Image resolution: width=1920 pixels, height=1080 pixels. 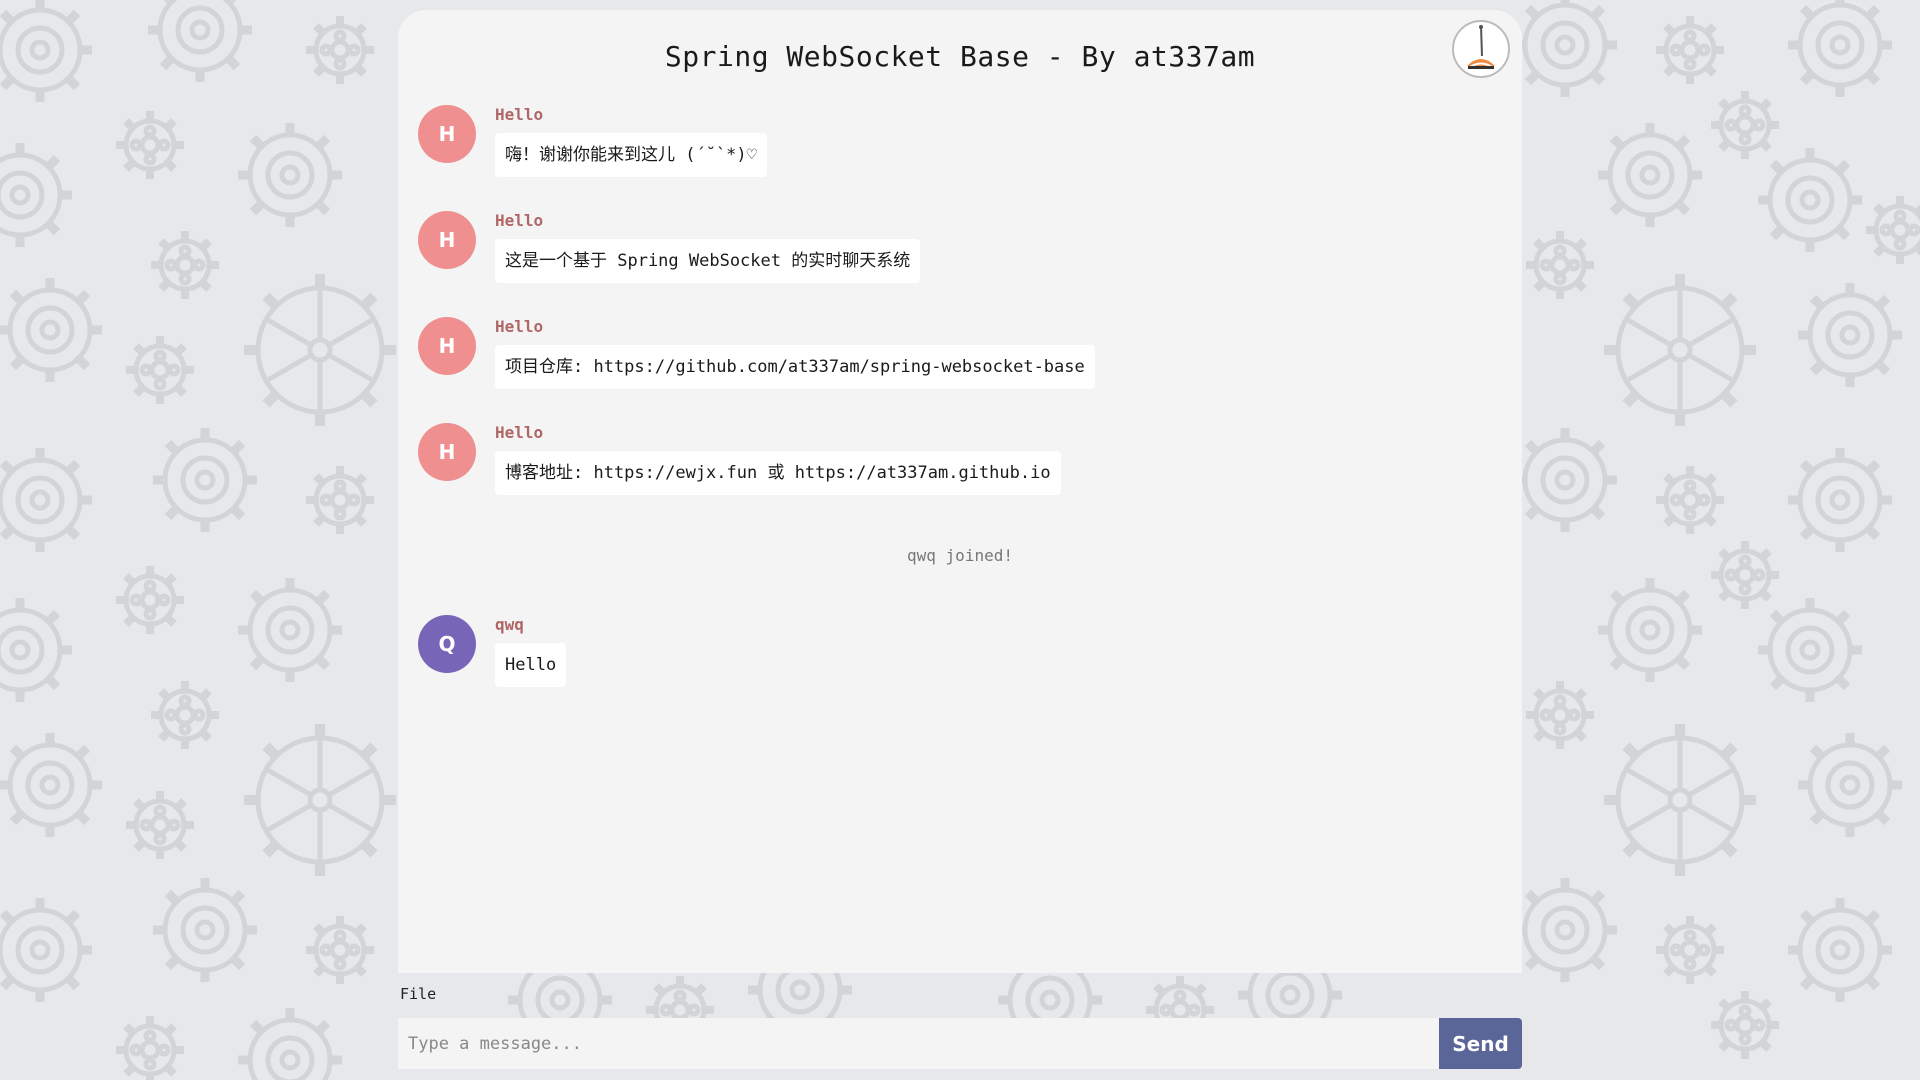 I want to click on message-bubble: 嗨！谢谢你能来到这儿 (´˘`*)♡, so click(x=631, y=155).